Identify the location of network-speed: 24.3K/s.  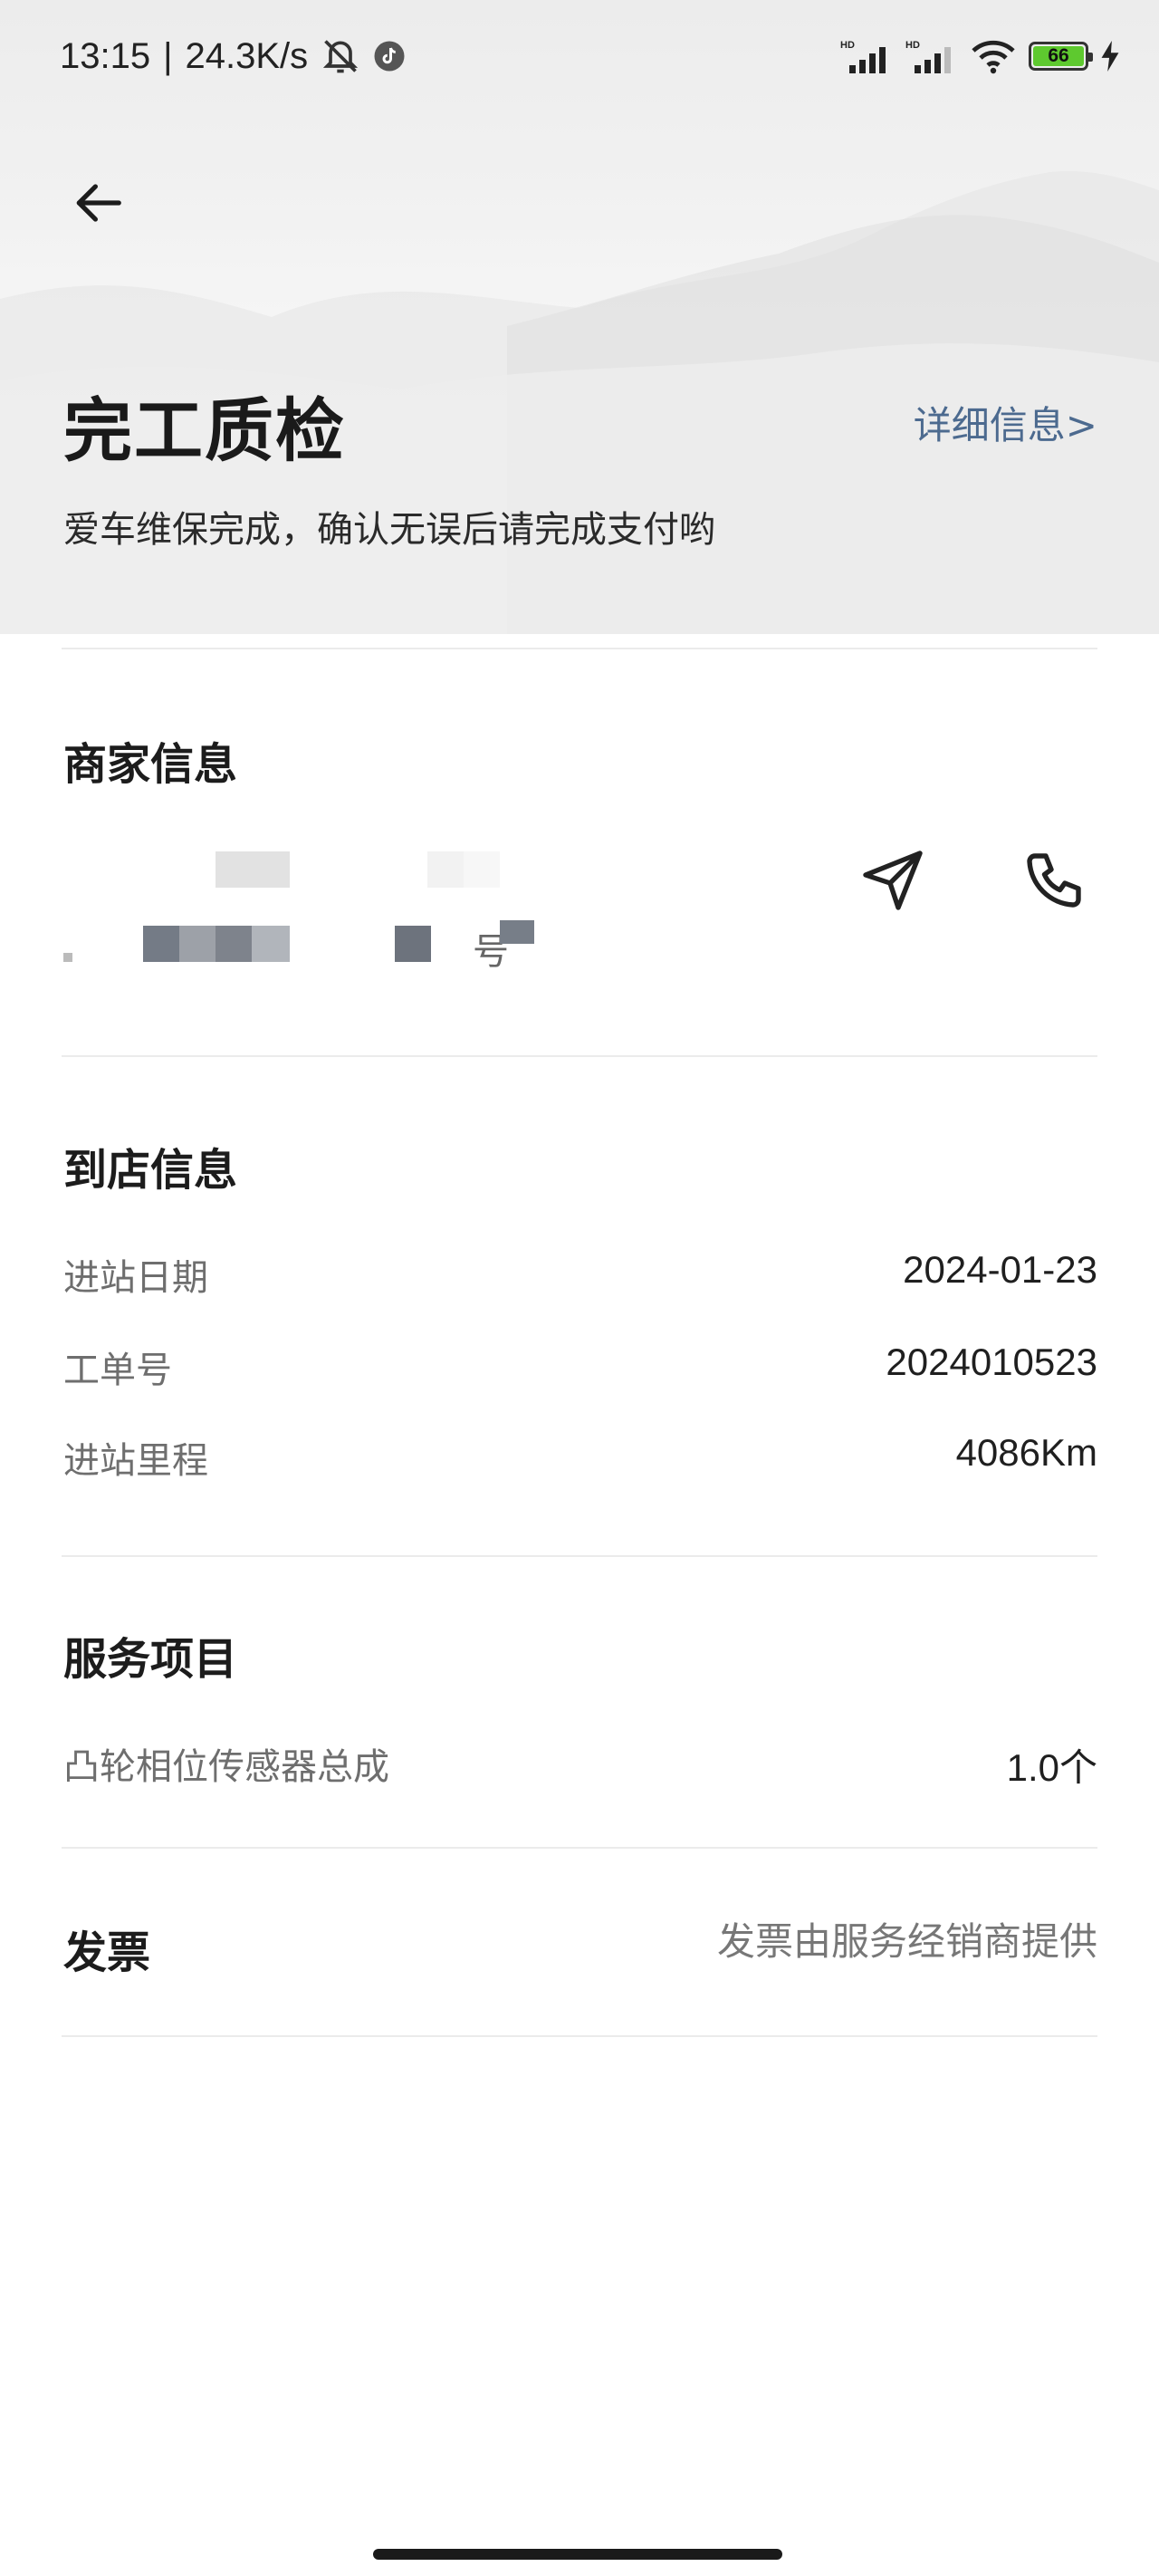
(247, 55).